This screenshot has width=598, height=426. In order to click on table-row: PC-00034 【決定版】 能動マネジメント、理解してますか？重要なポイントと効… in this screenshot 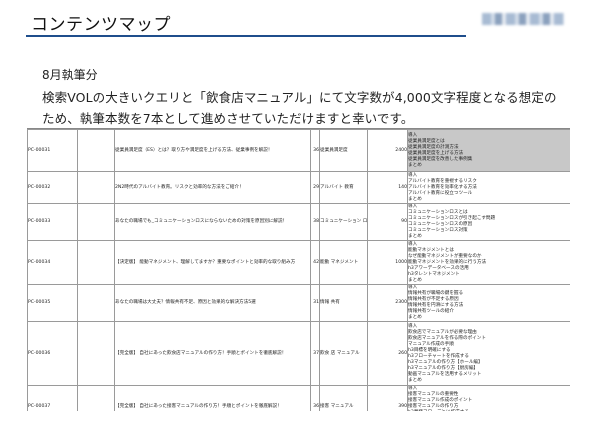, I will do `click(298, 262)`.